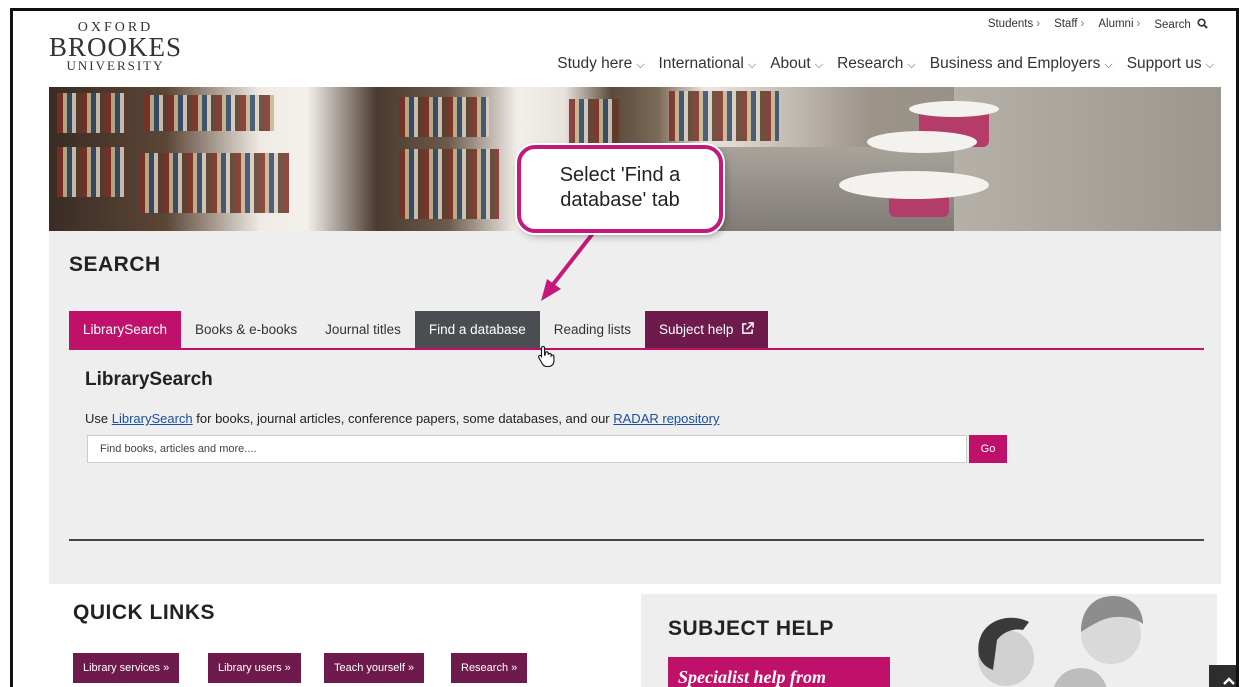  Describe the element at coordinates (144, 612) in the screenshot. I see `quick-links-heading: QUICK LINKS` at that location.